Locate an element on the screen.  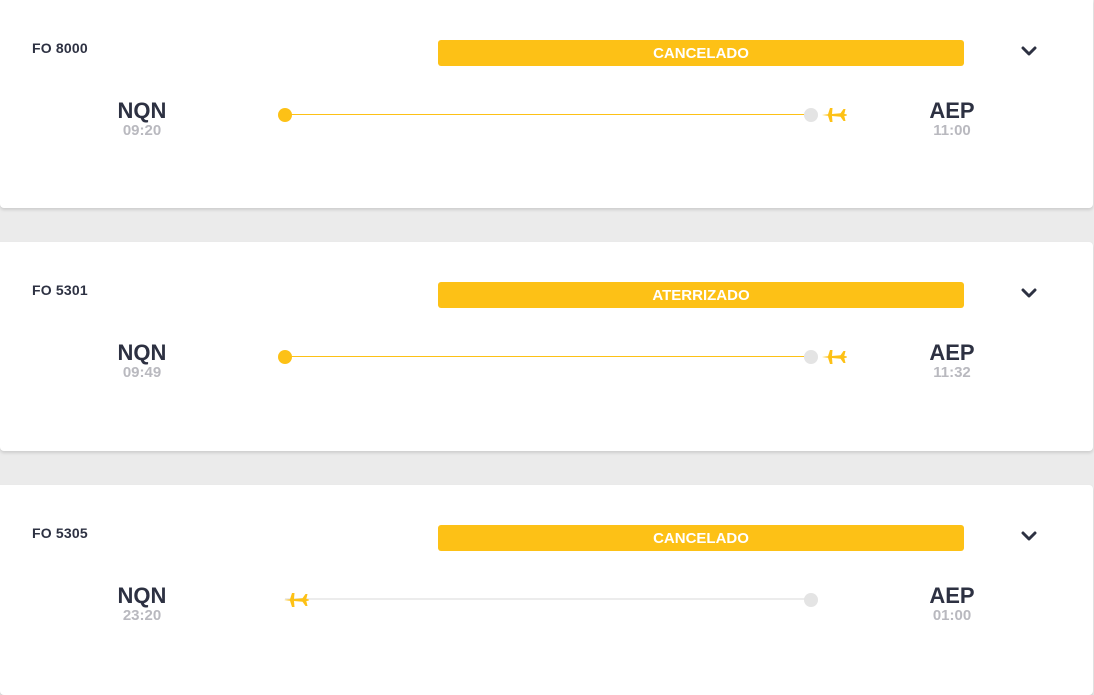
destination-airport: AEP 11:00 is located at coordinates (952, 119).